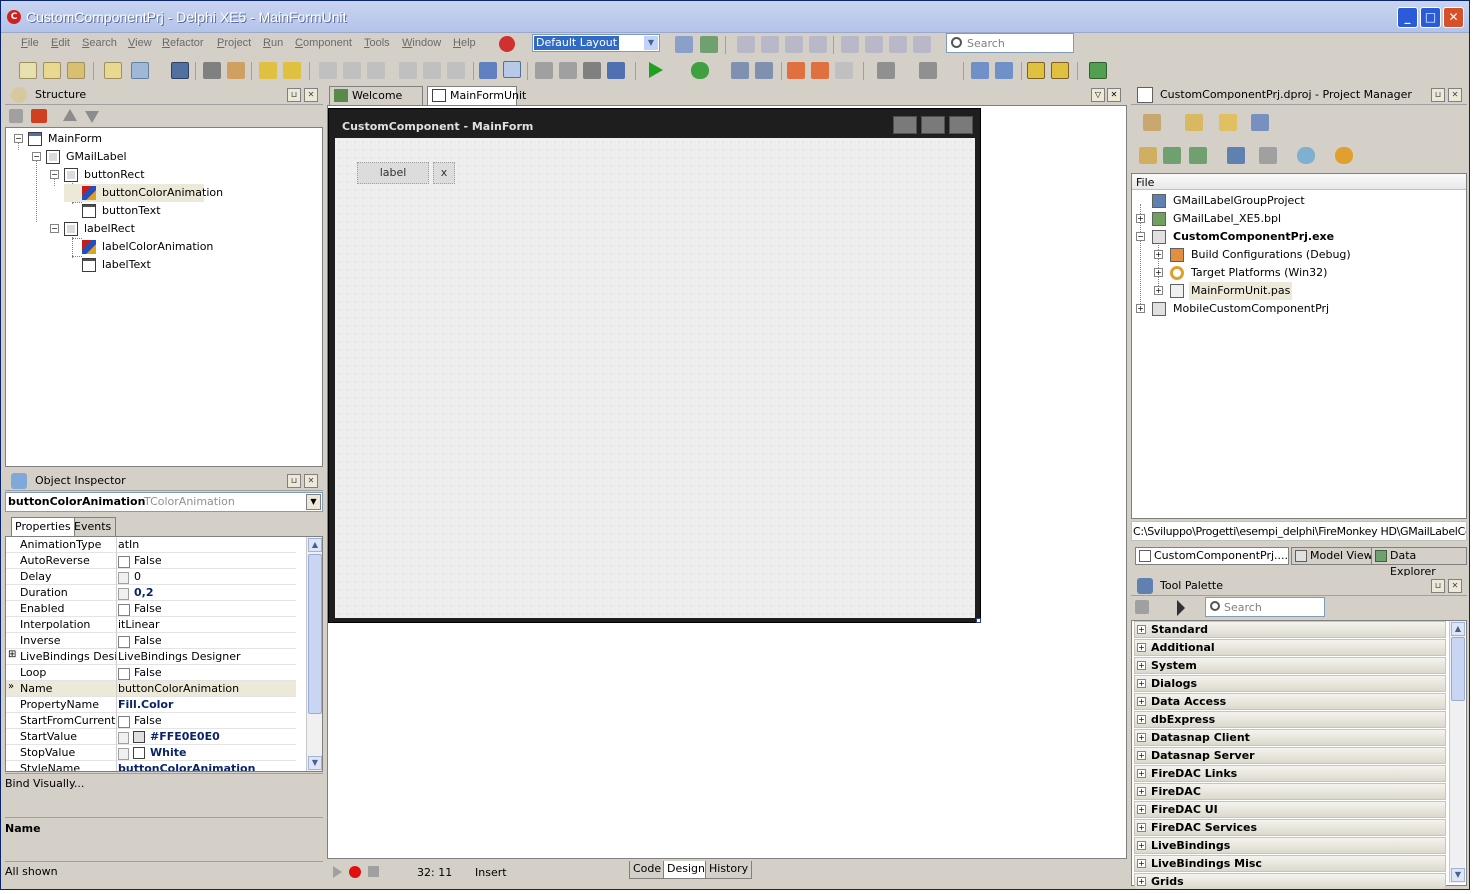 The width and height of the screenshot is (1478, 894). What do you see at coordinates (432, 70) in the screenshot?
I see `align-bottoms-icon` at bounding box center [432, 70].